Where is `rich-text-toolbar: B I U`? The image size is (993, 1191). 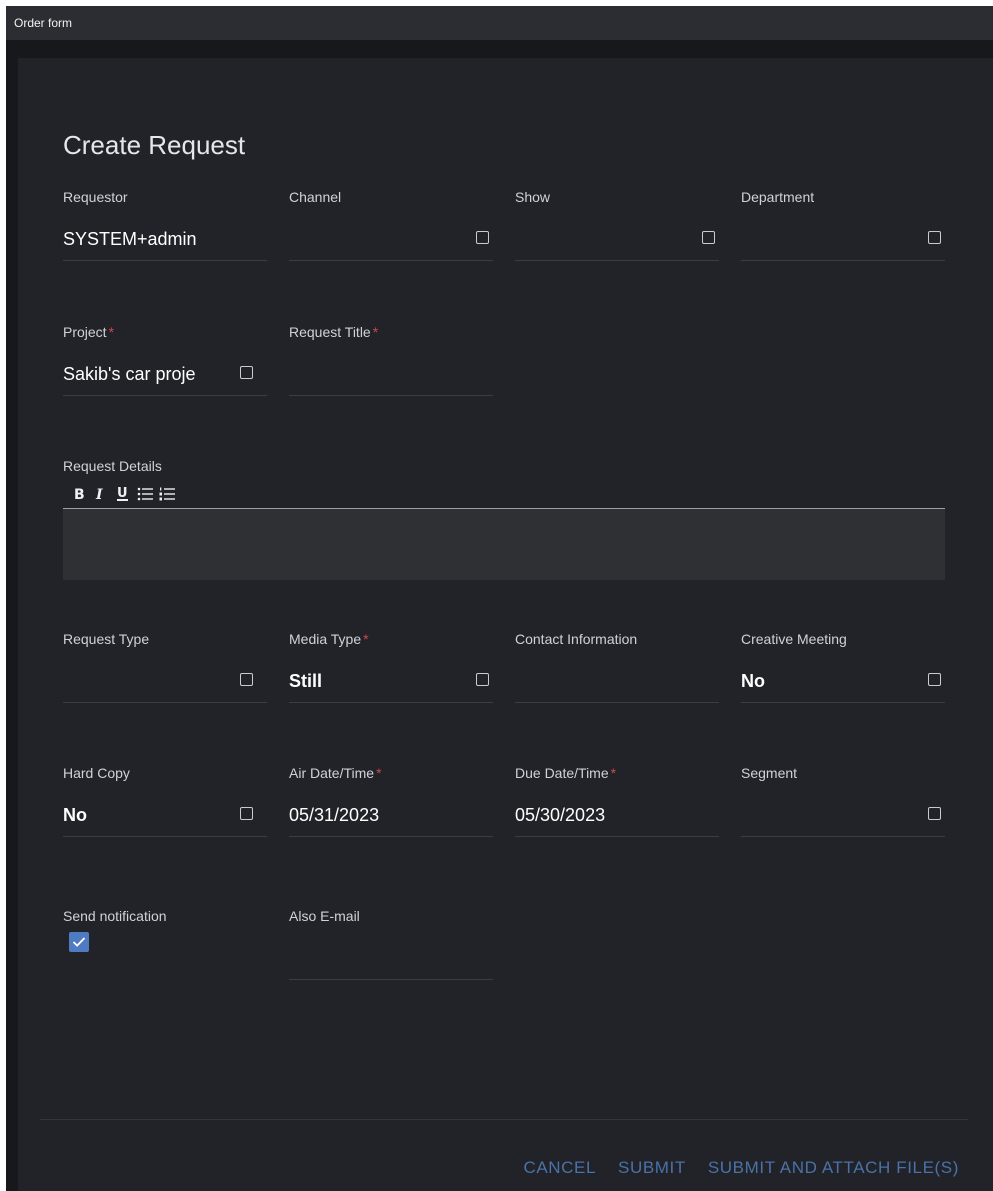 rich-text-toolbar: B I U is located at coordinates (123, 494).